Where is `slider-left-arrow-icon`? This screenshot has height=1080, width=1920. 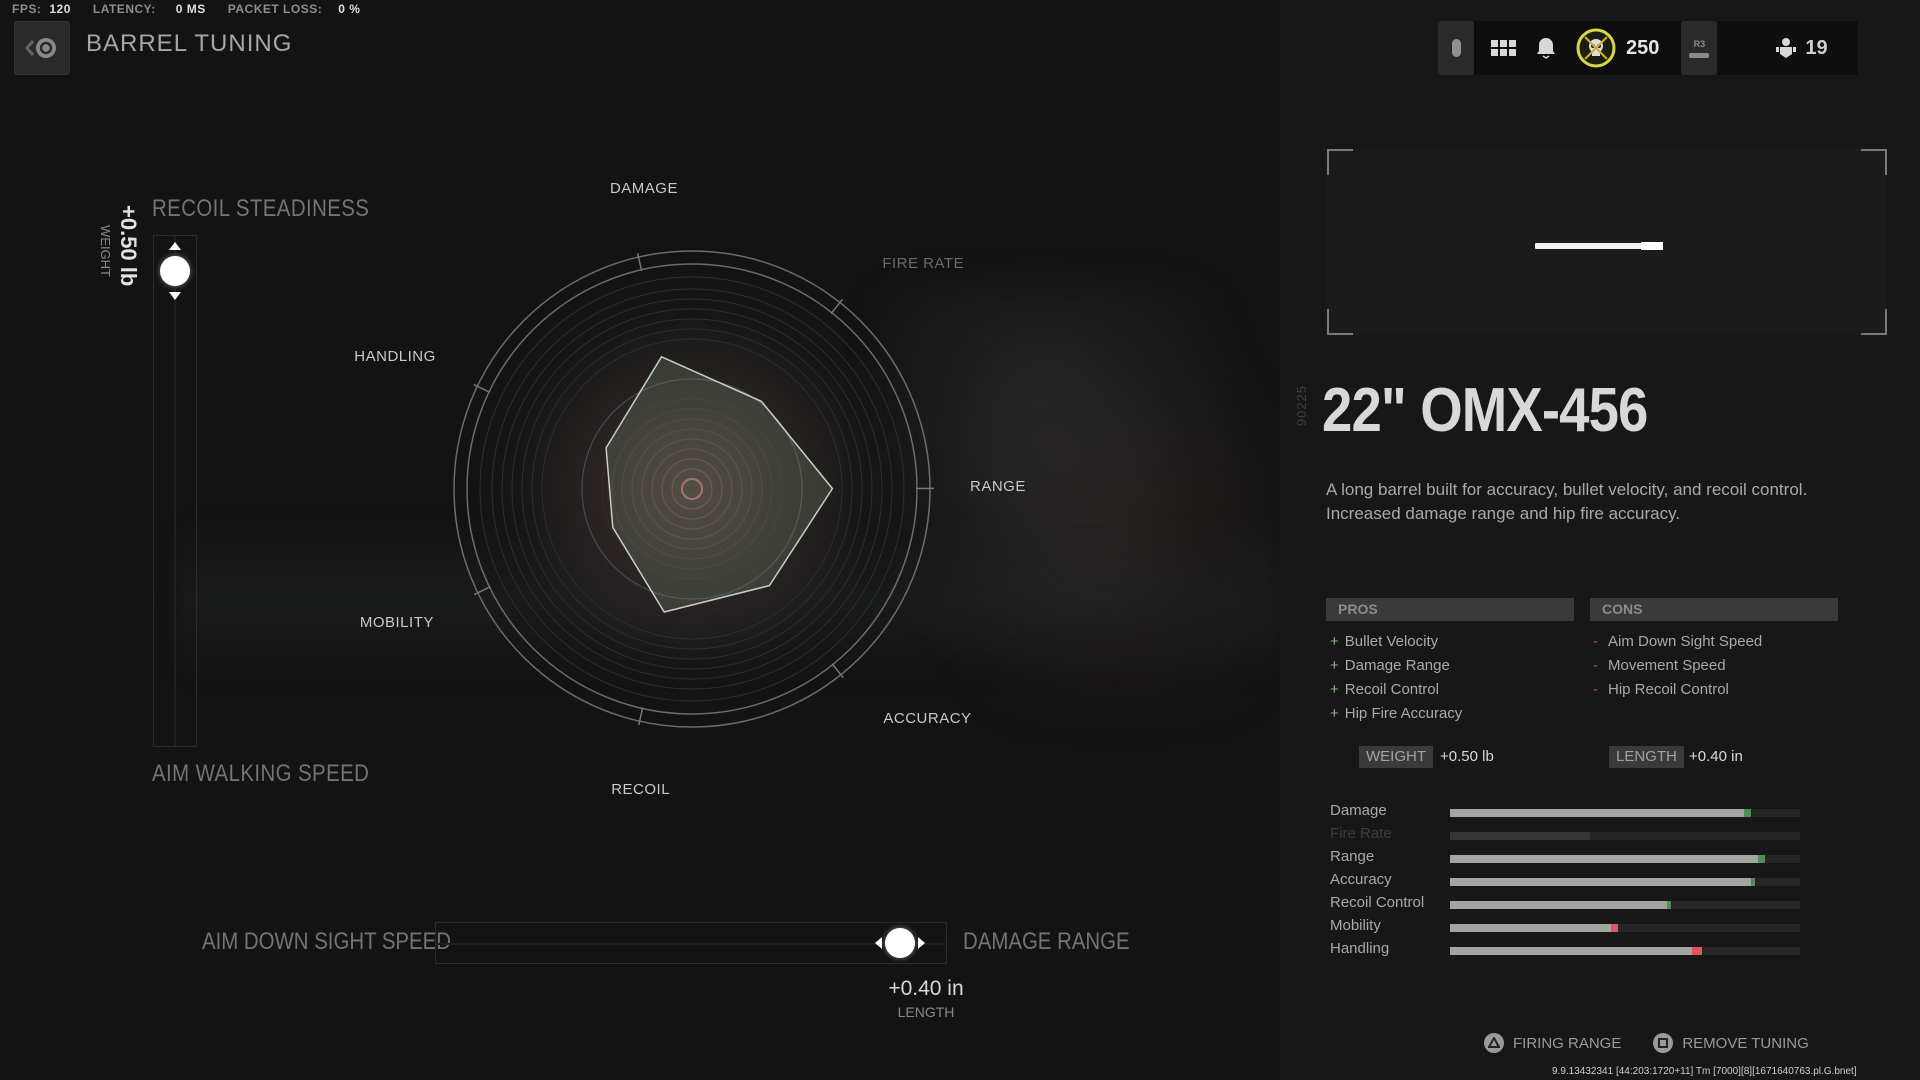
slider-left-arrow-icon is located at coordinates (878, 943).